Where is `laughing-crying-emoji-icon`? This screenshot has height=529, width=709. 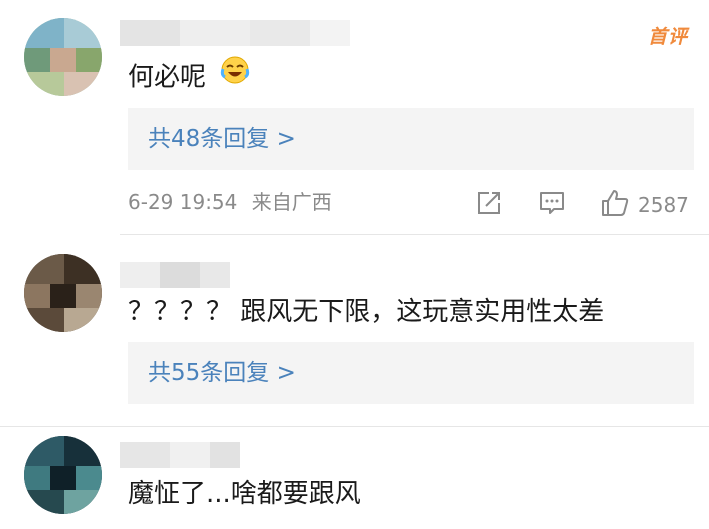 laughing-crying-emoji-icon is located at coordinates (235, 75).